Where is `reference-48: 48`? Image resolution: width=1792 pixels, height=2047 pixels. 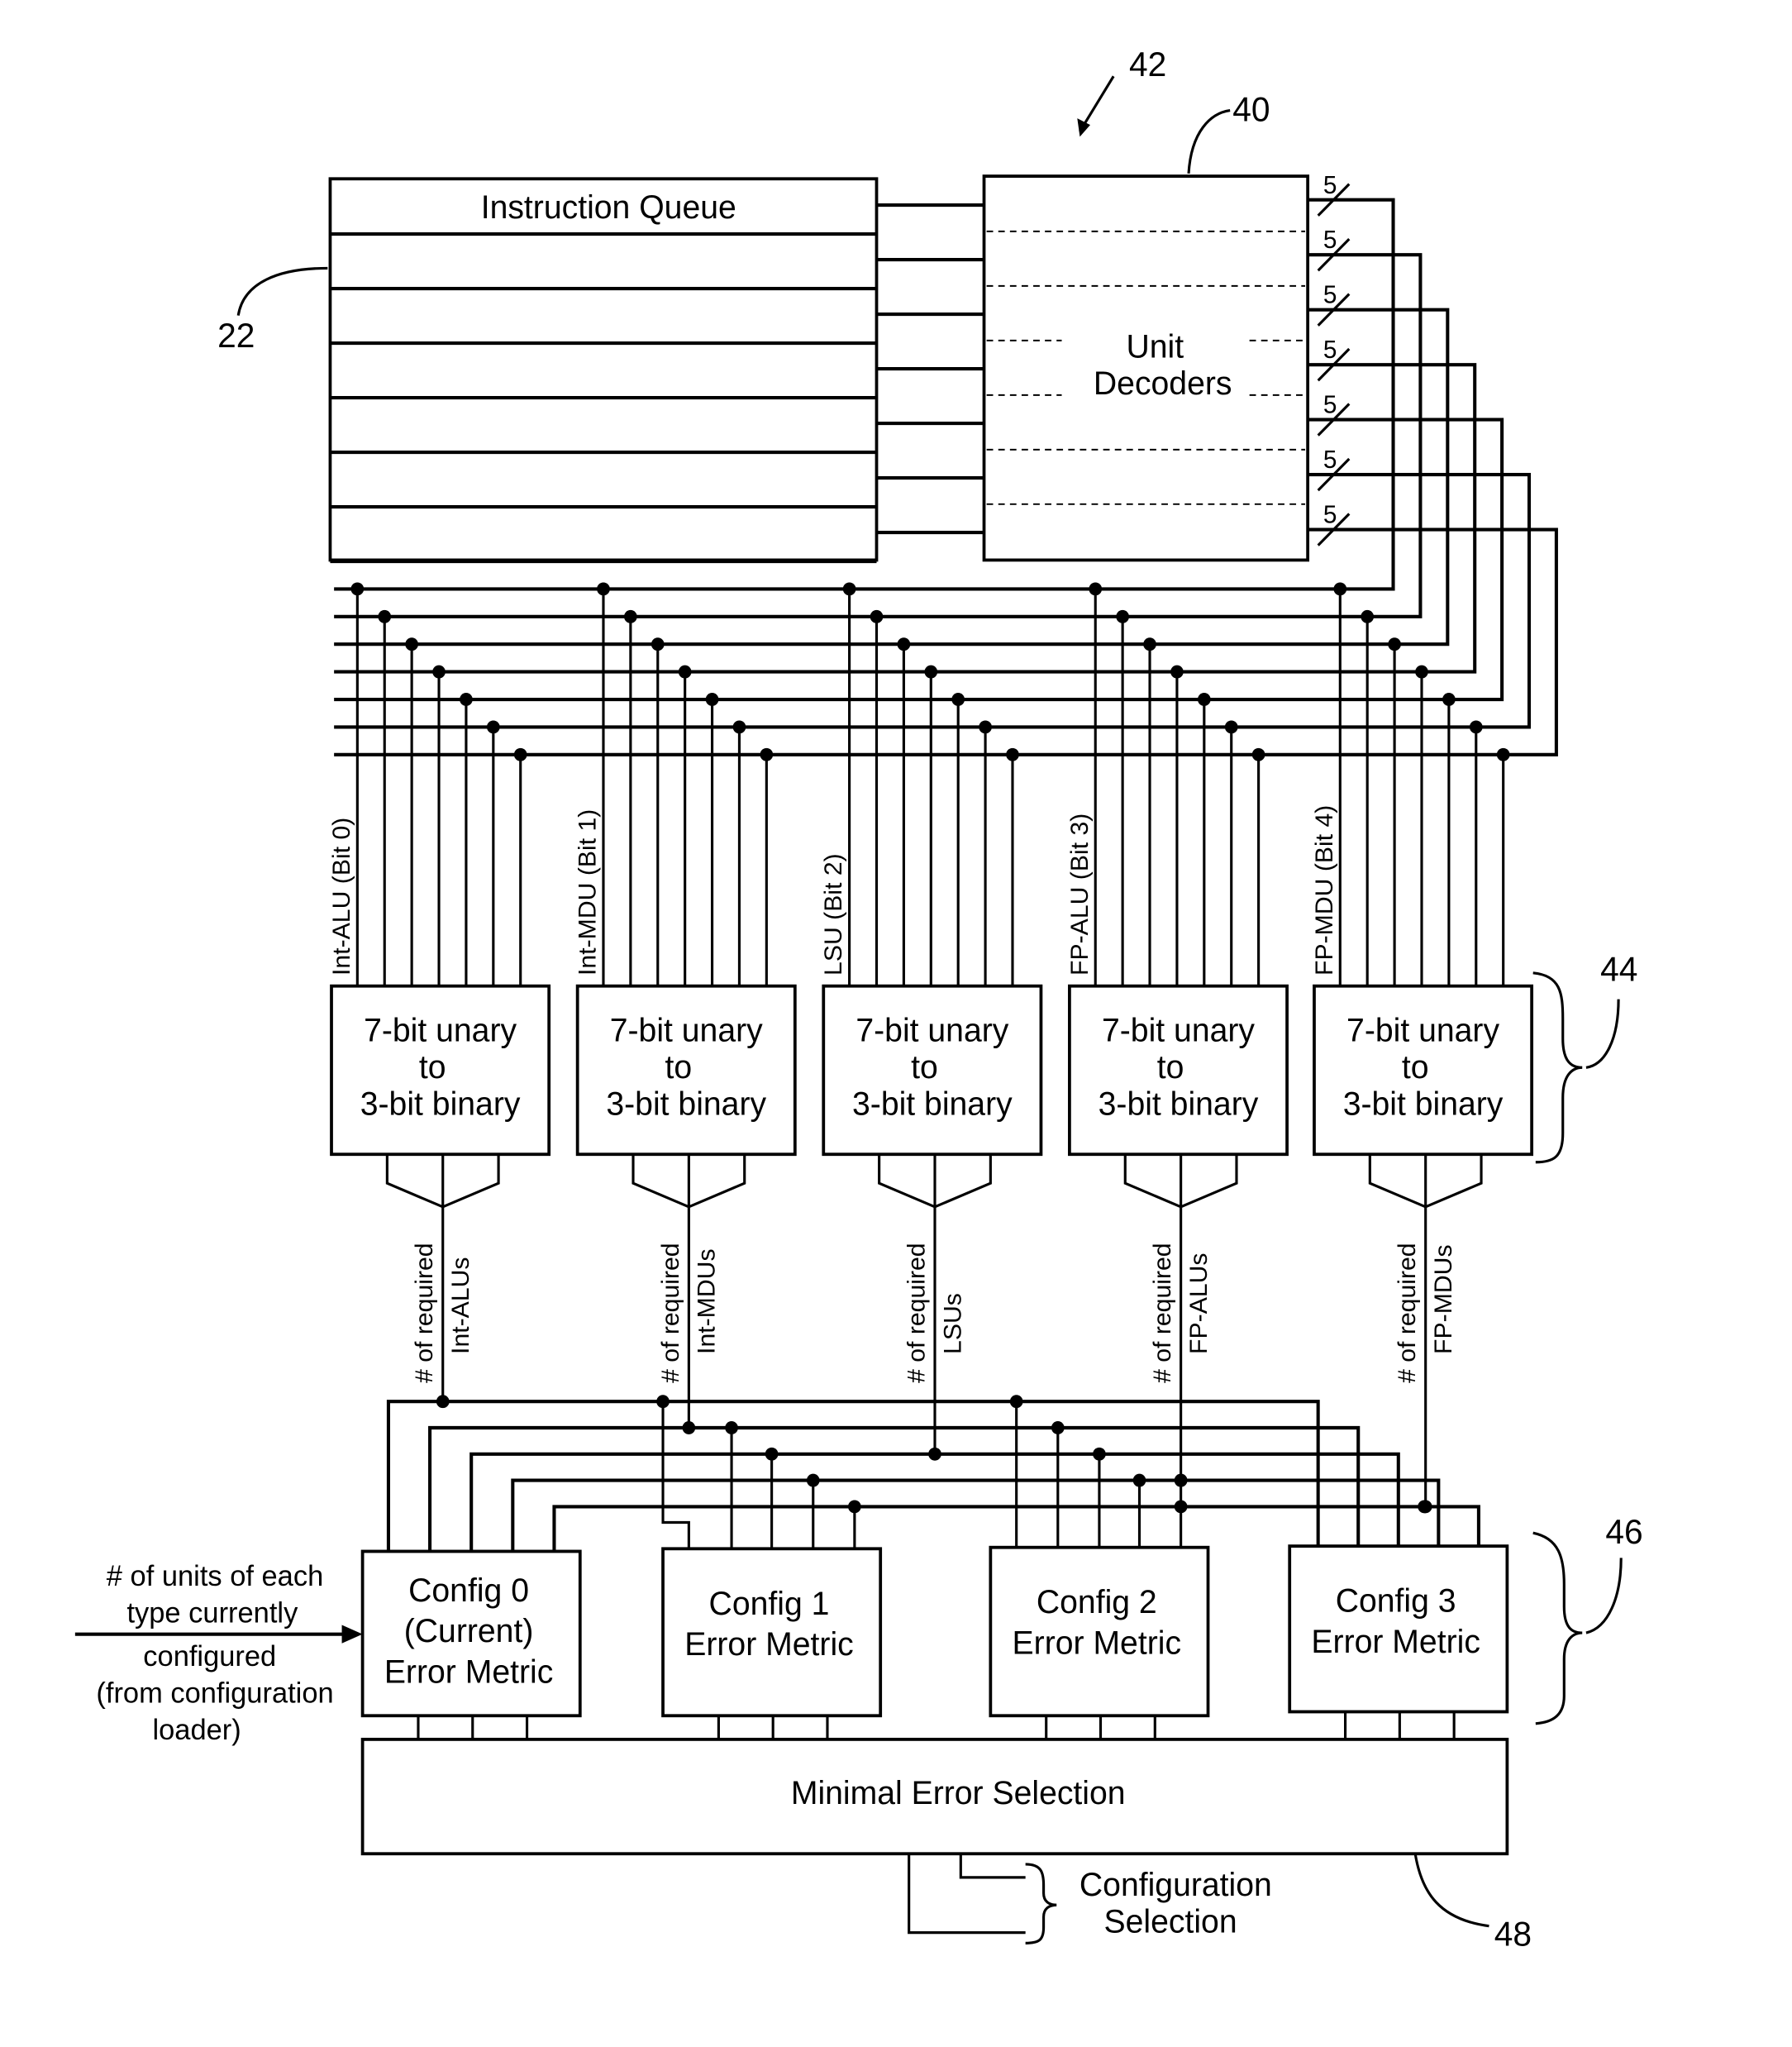 reference-48: 48 is located at coordinates (1472, 1903).